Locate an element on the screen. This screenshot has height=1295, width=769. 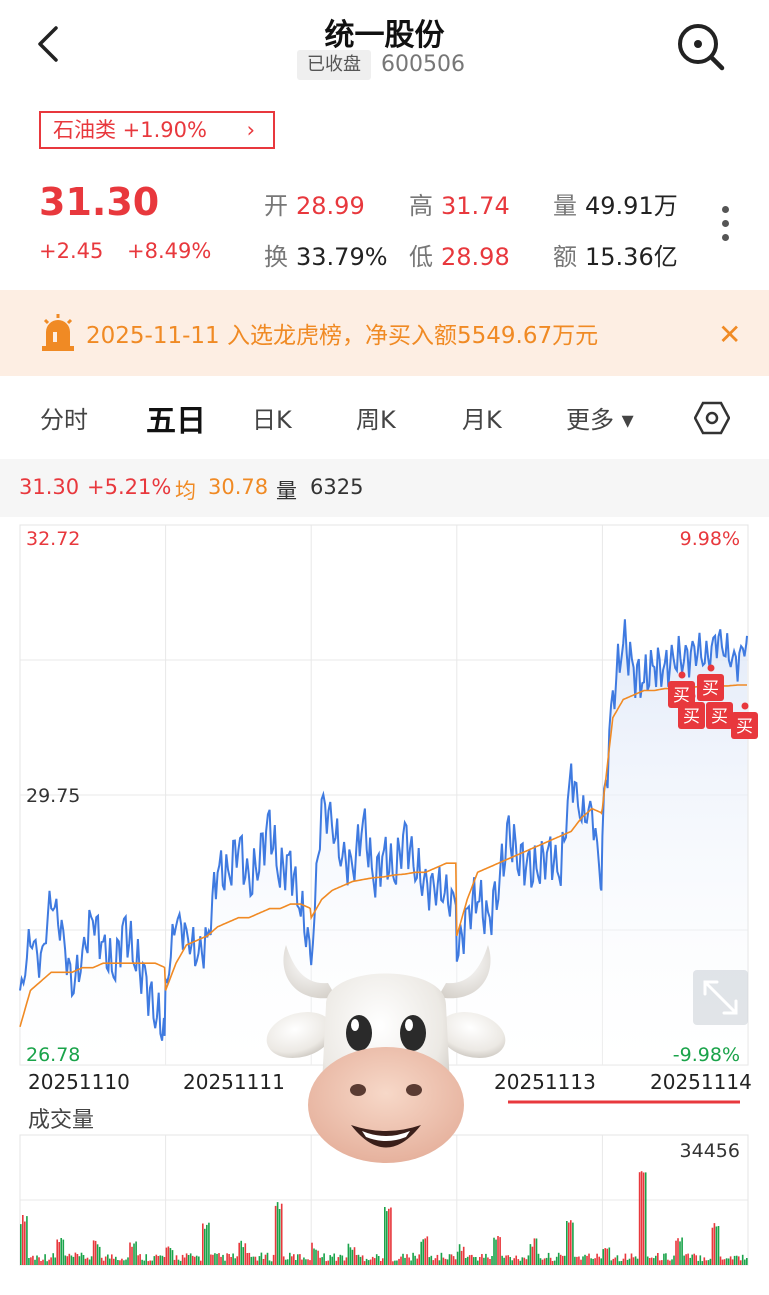
settings-button is located at coordinates (712, 418).